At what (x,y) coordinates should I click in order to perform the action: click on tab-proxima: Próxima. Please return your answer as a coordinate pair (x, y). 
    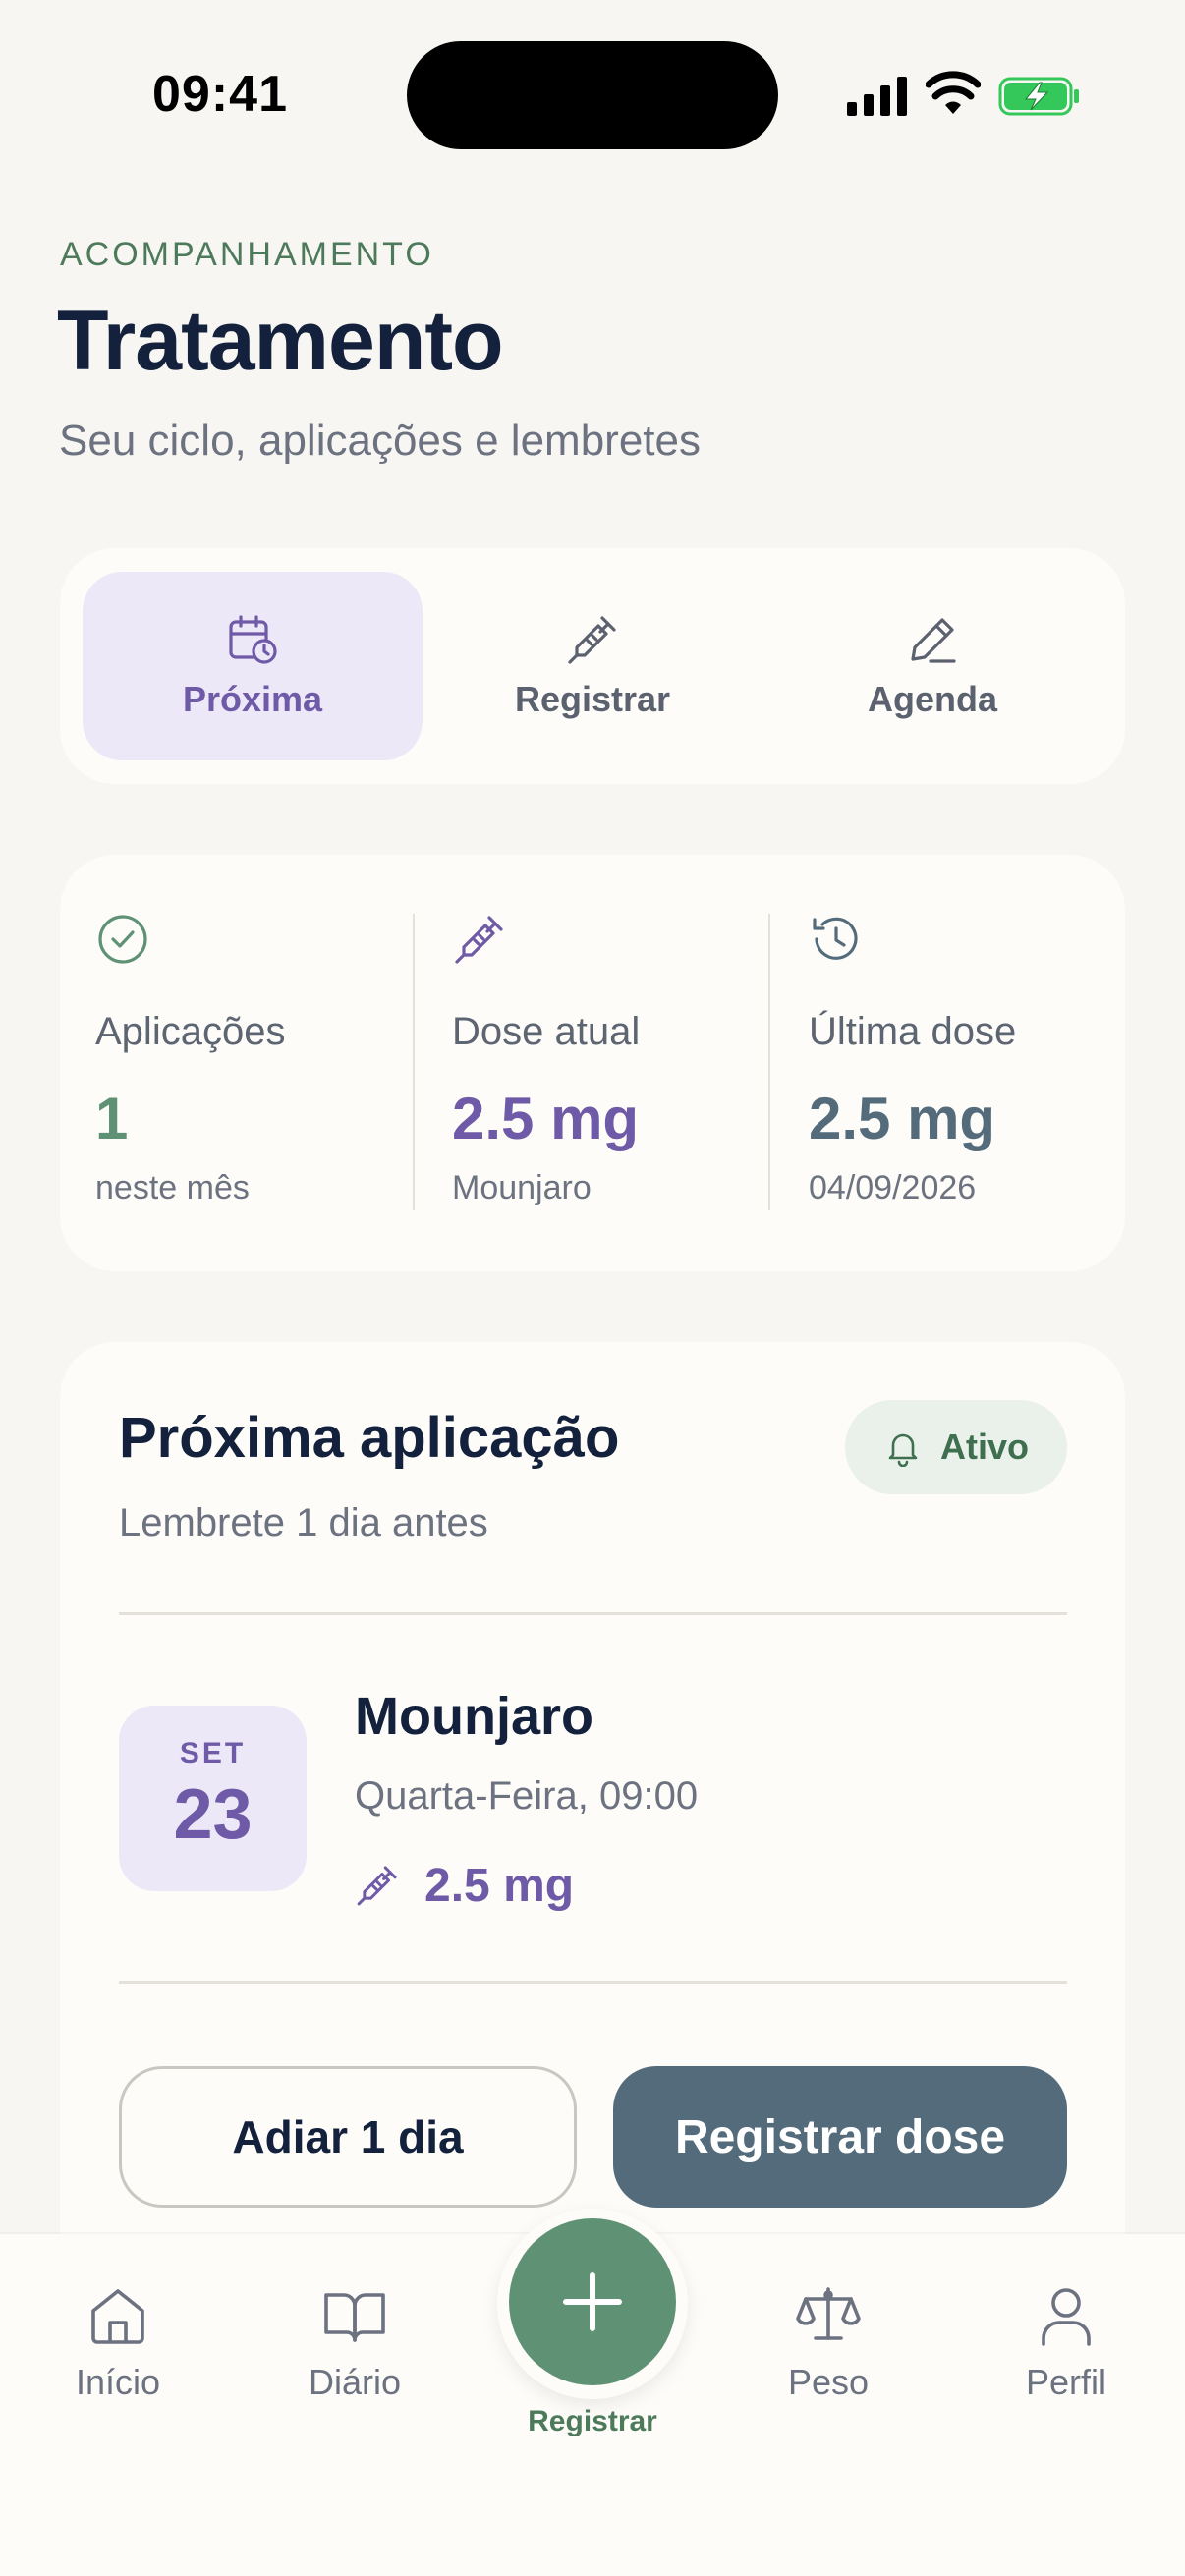
    Looking at the image, I should click on (253, 666).